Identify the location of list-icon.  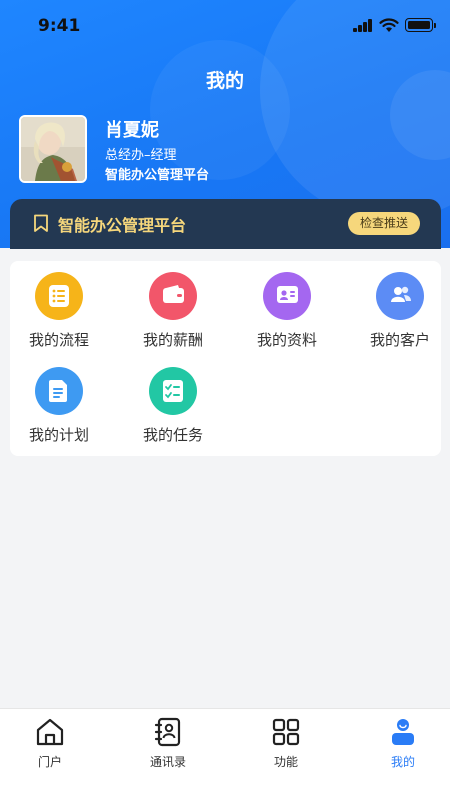
(59, 296).